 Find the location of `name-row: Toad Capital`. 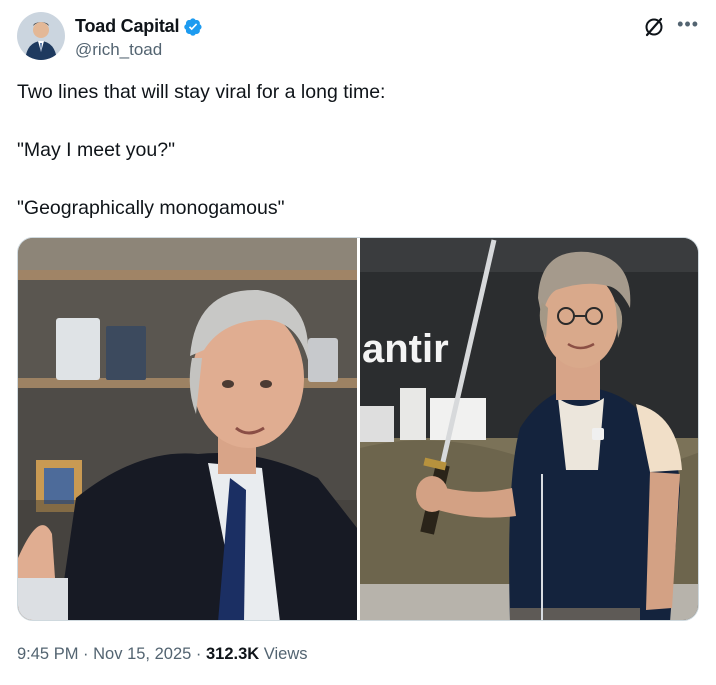

name-row: Toad Capital is located at coordinates (139, 26).